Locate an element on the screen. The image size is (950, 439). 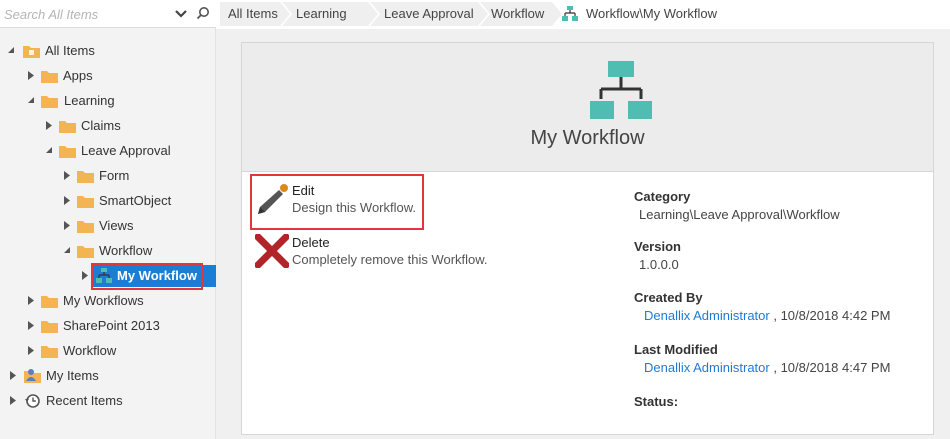
tree-label: My Workflows is located at coordinates (103, 300).